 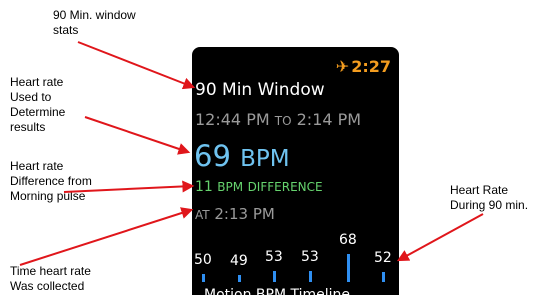 I want to click on arrow-heart-rate-used, so click(x=137, y=135).